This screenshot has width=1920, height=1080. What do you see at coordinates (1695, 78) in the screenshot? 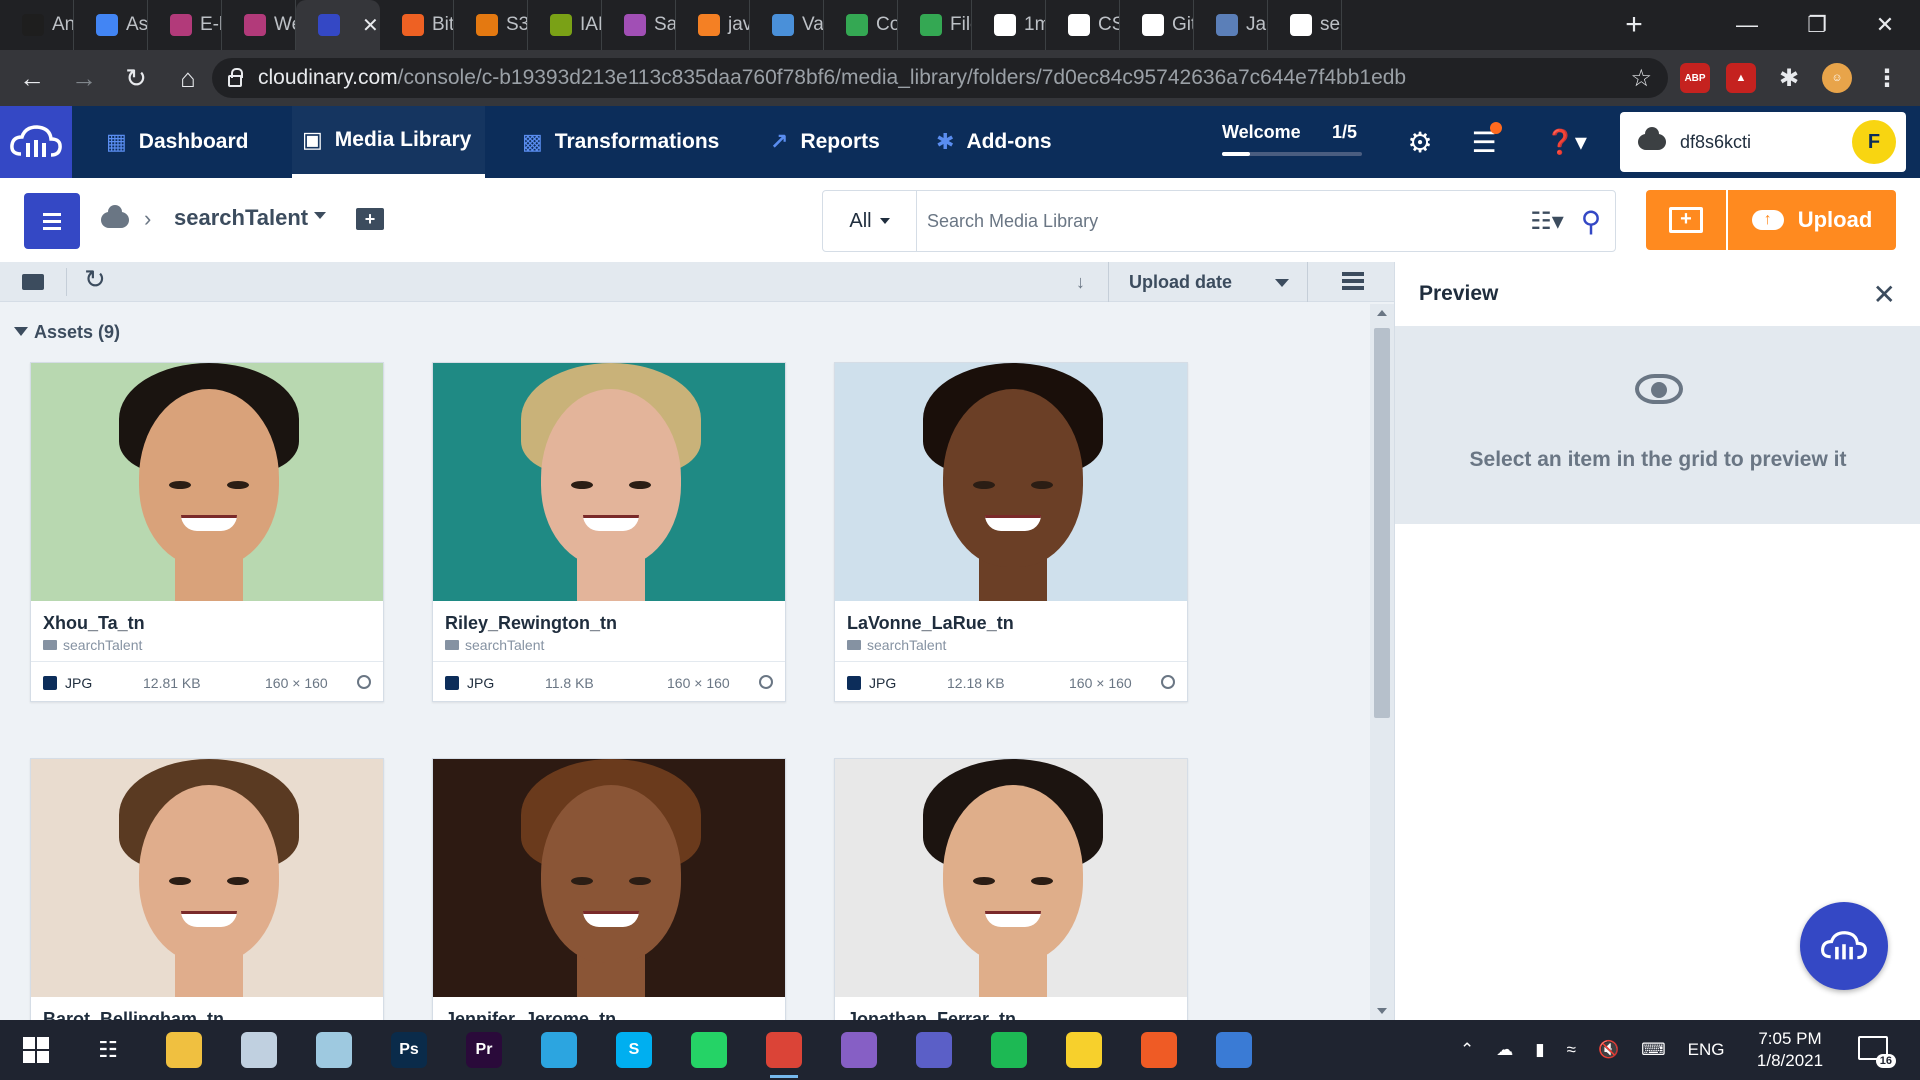
I see `adblock-icon: ABP` at bounding box center [1695, 78].